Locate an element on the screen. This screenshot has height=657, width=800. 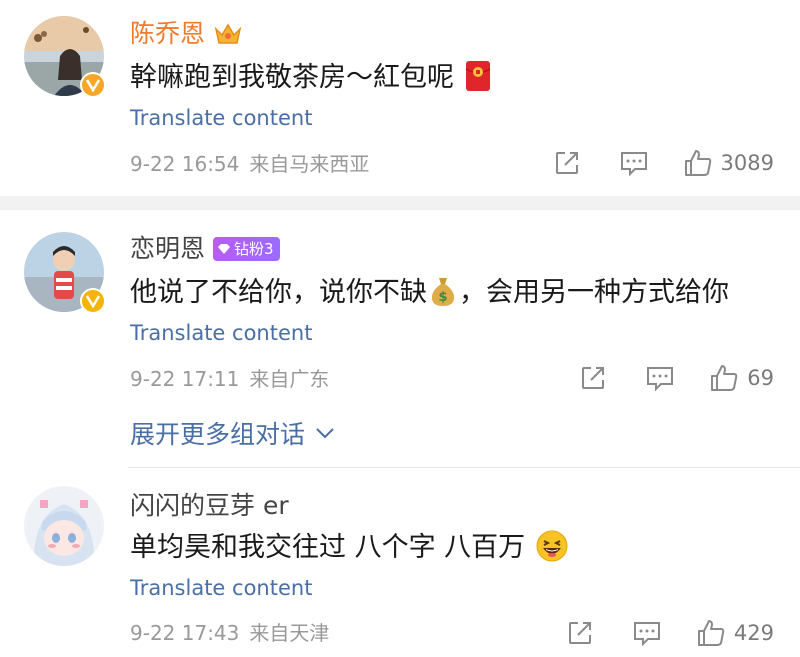
comment-meta: 9-22 17:43 来自天津 is located at coordinates (229, 633).